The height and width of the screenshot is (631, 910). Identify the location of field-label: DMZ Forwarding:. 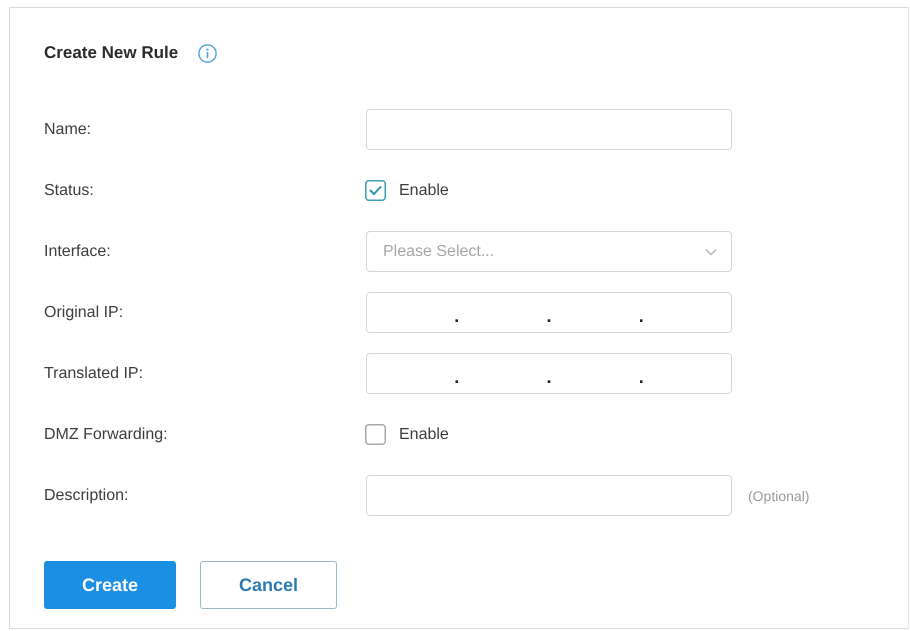
(106, 434).